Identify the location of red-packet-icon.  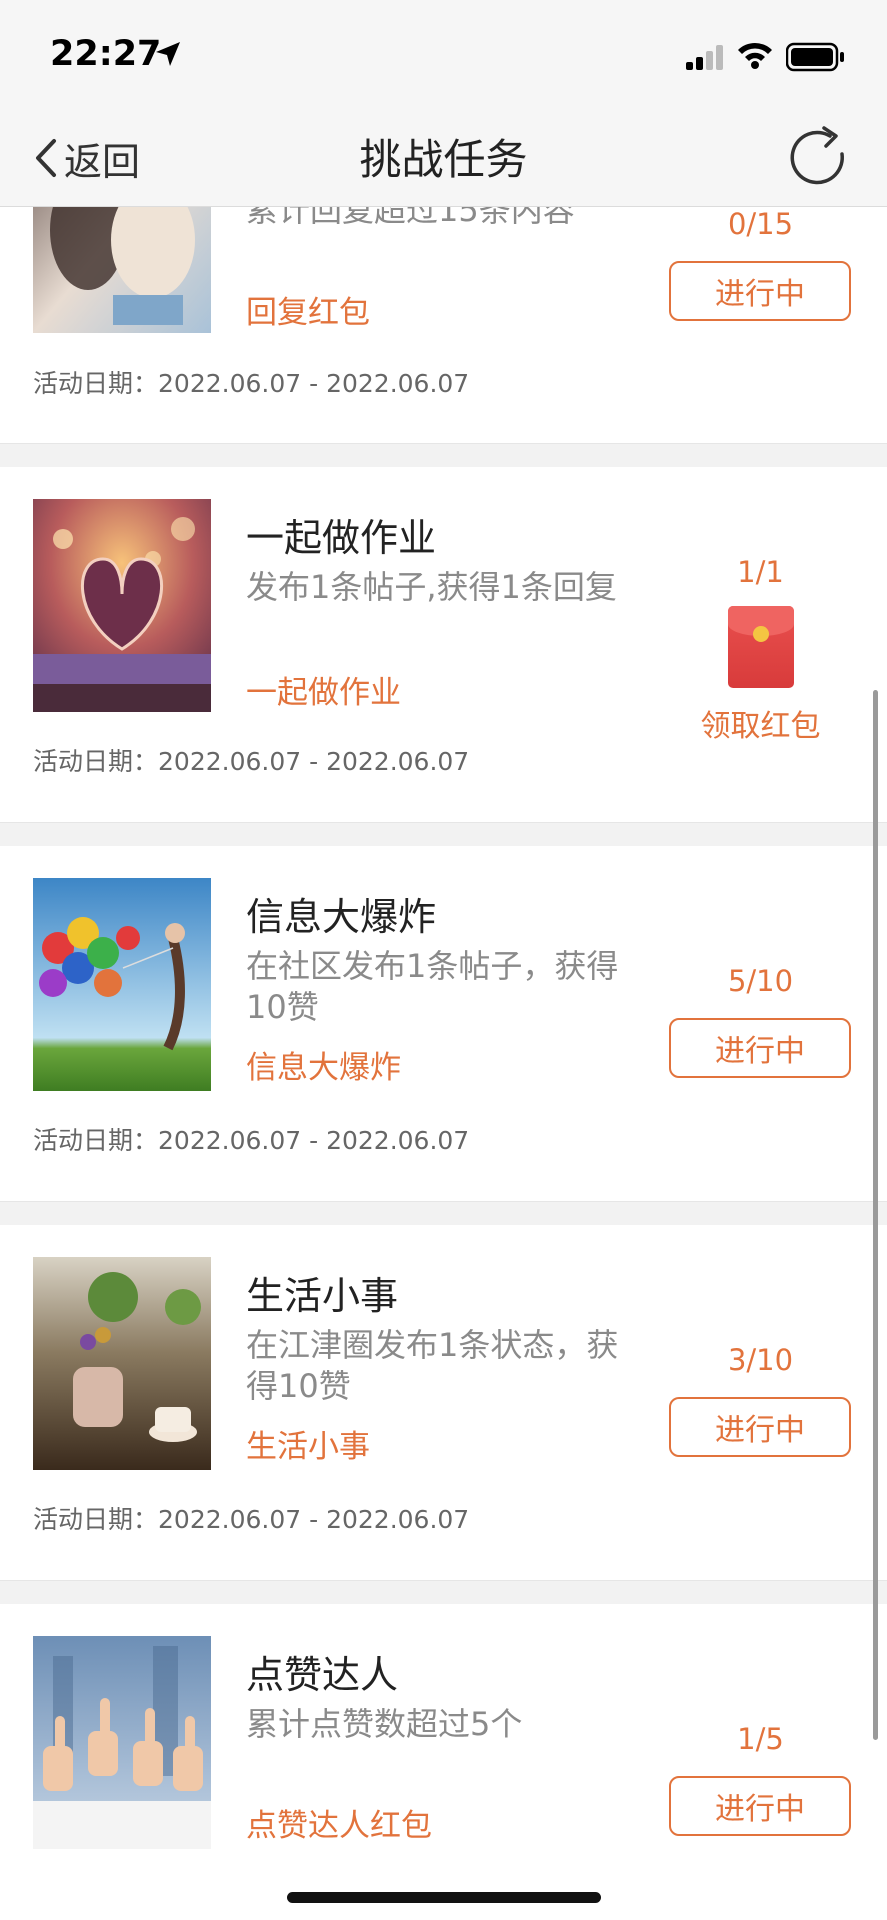
(761, 647).